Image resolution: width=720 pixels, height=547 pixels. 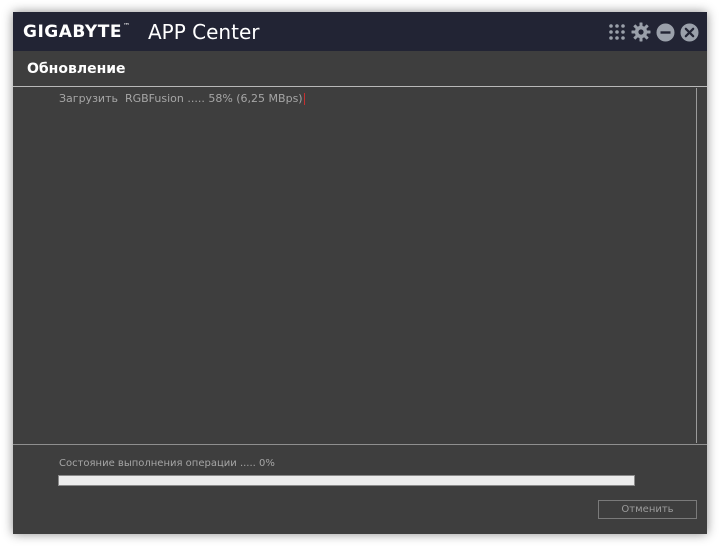 I want to click on close-icon, so click(x=689, y=32).